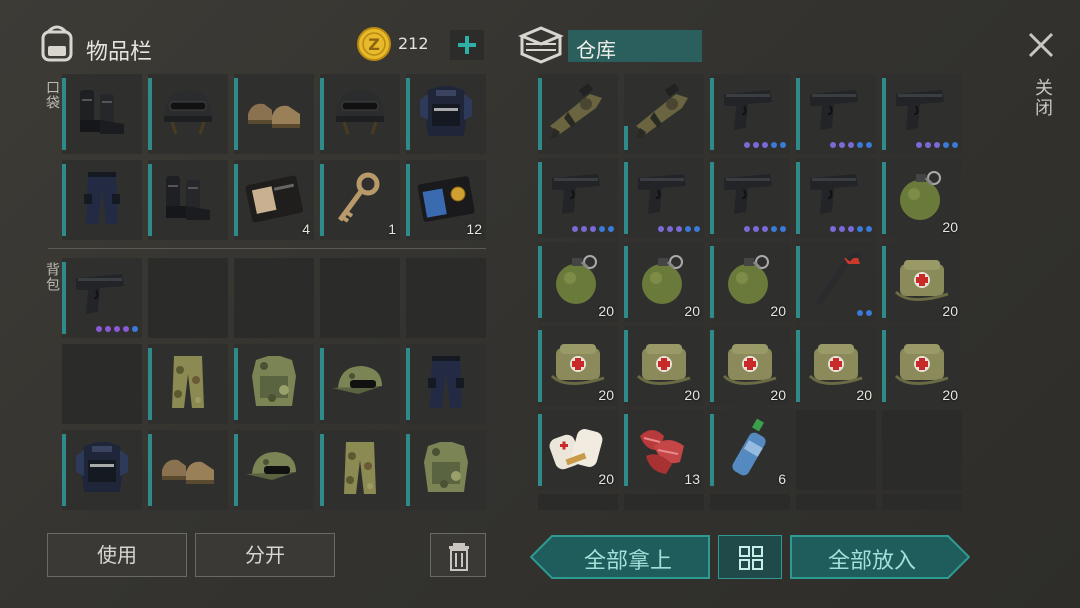  What do you see at coordinates (467, 45) in the screenshot?
I see `add-coins-button` at bounding box center [467, 45].